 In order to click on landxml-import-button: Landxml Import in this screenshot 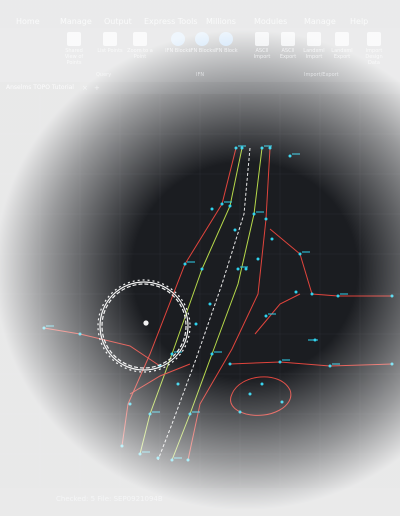, I will do `click(314, 46)`.